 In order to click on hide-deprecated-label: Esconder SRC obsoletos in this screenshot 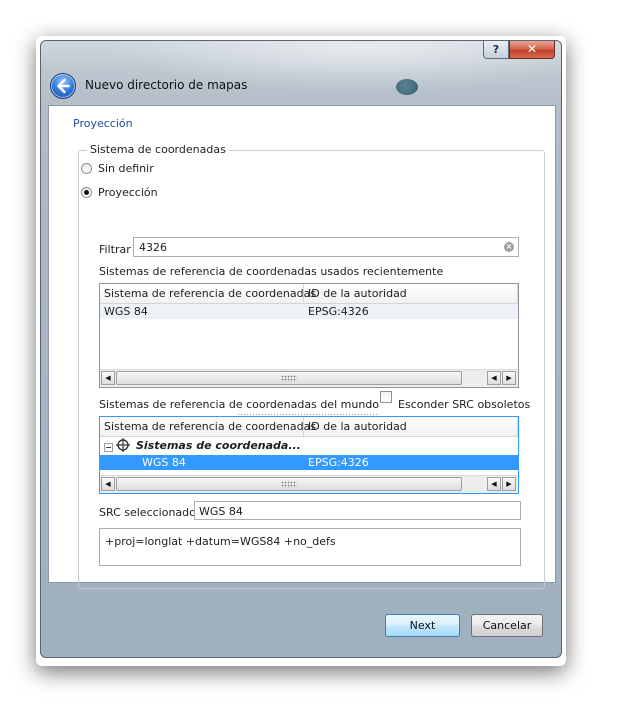, I will do `click(464, 404)`.